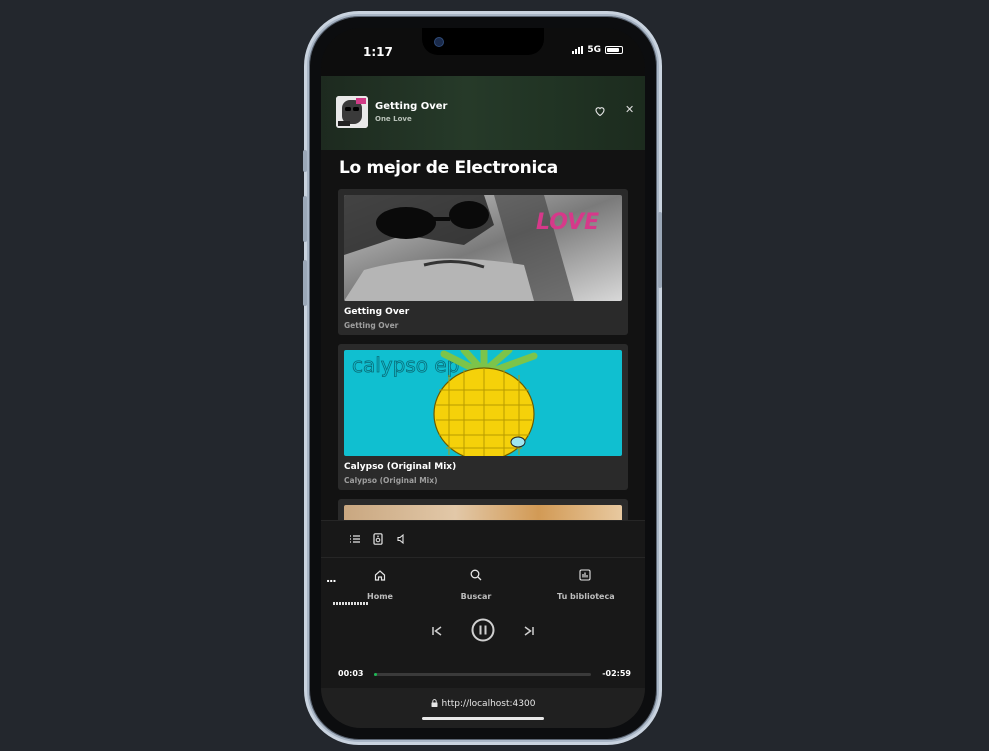 The image size is (989, 751). What do you see at coordinates (483, 718) in the screenshot?
I see `home-indicator` at bounding box center [483, 718].